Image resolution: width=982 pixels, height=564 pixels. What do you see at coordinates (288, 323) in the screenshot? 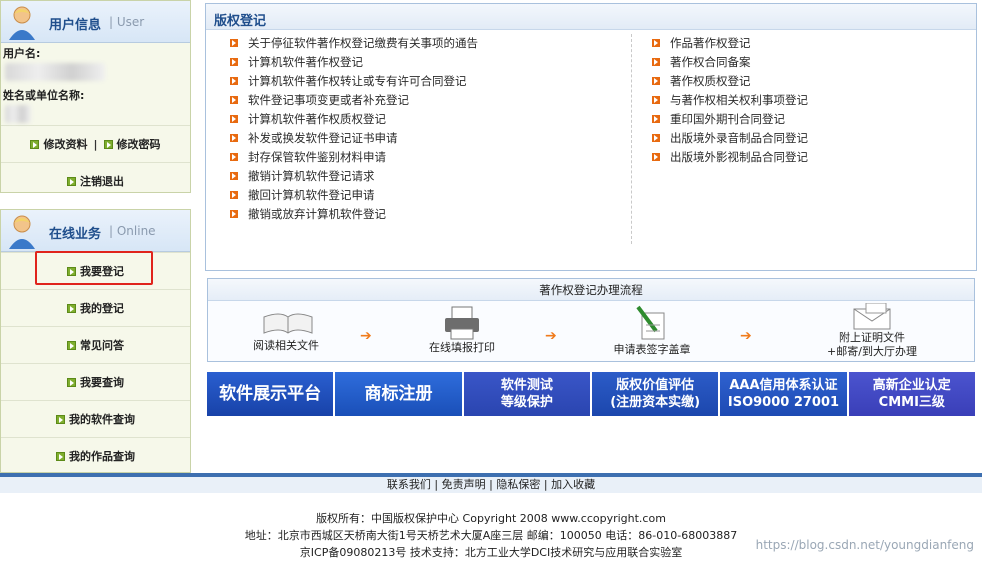
I see `documents-icon` at bounding box center [288, 323].